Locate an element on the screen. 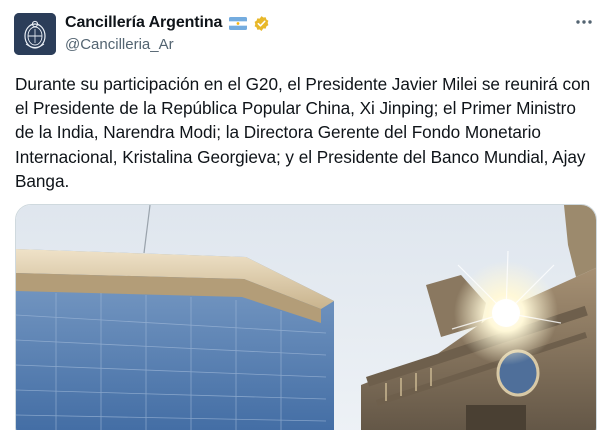 The image size is (610, 430). coat-of-arms-icon is located at coordinates (35, 34).